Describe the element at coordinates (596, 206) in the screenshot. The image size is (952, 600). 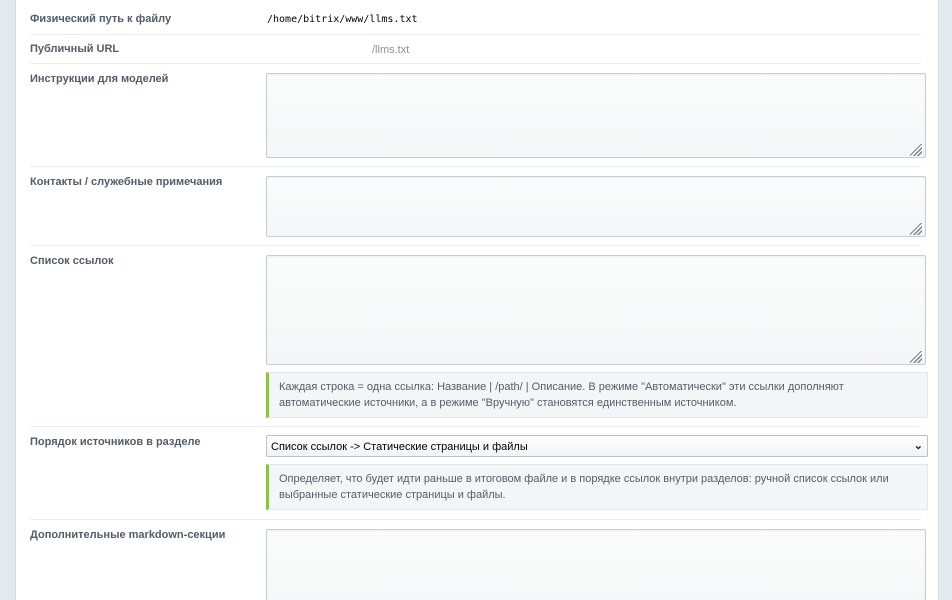
I see `contacts-textarea` at that location.